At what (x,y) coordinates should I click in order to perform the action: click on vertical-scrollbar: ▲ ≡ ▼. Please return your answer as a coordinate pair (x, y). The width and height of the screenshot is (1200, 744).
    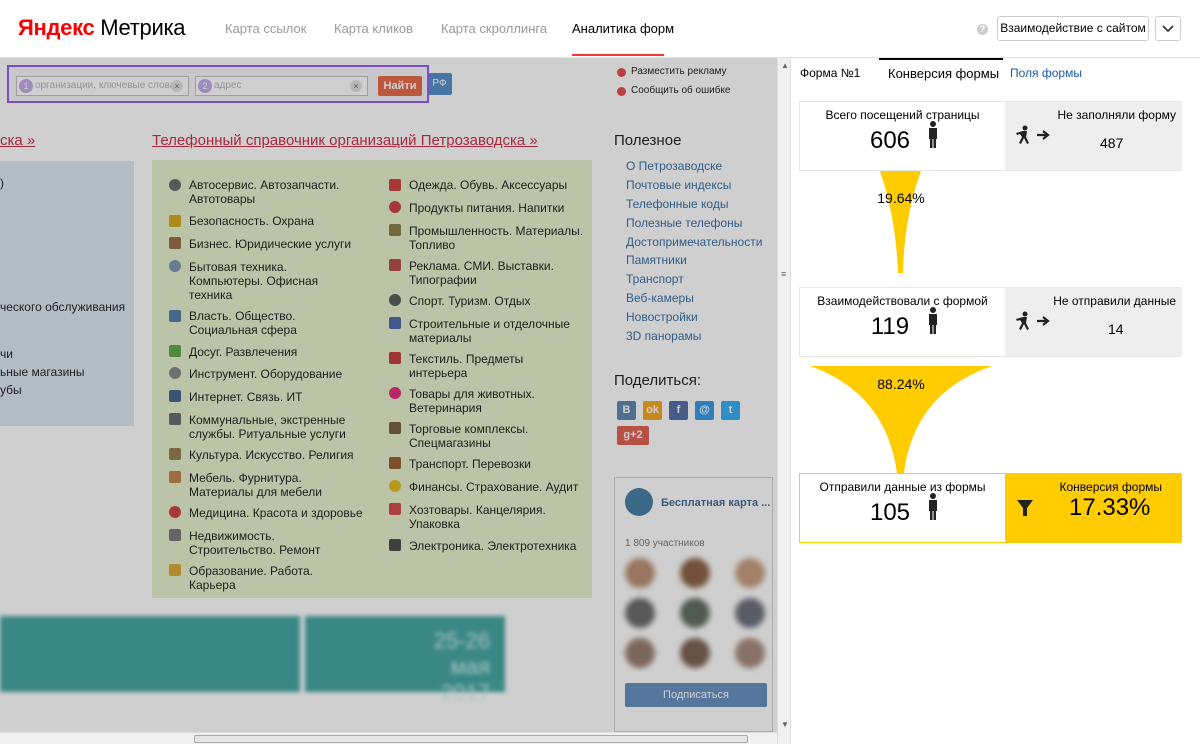
    Looking at the image, I should click on (783, 401).